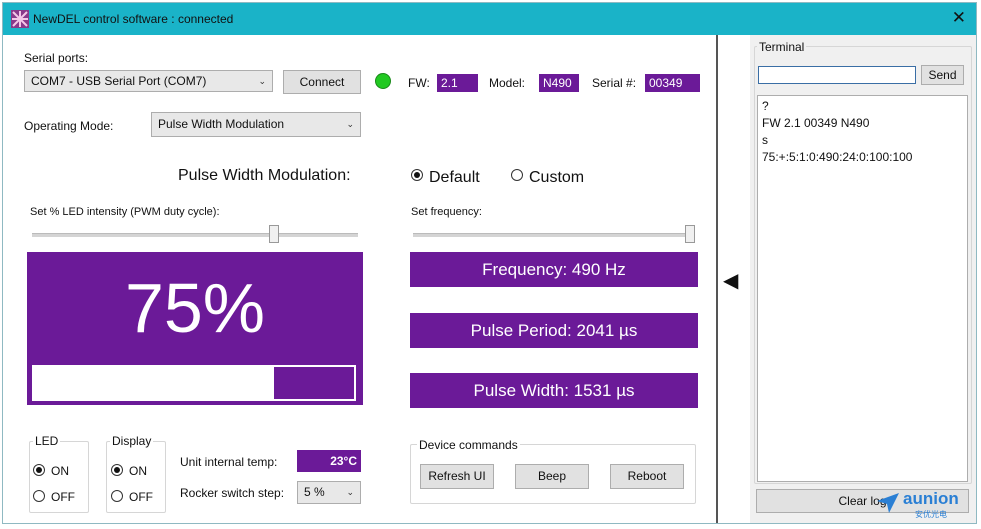 Image resolution: width=981 pixels, height=529 pixels. Describe the element at coordinates (117, 496) in the screenshot. I see `display-off-radio` at that location.